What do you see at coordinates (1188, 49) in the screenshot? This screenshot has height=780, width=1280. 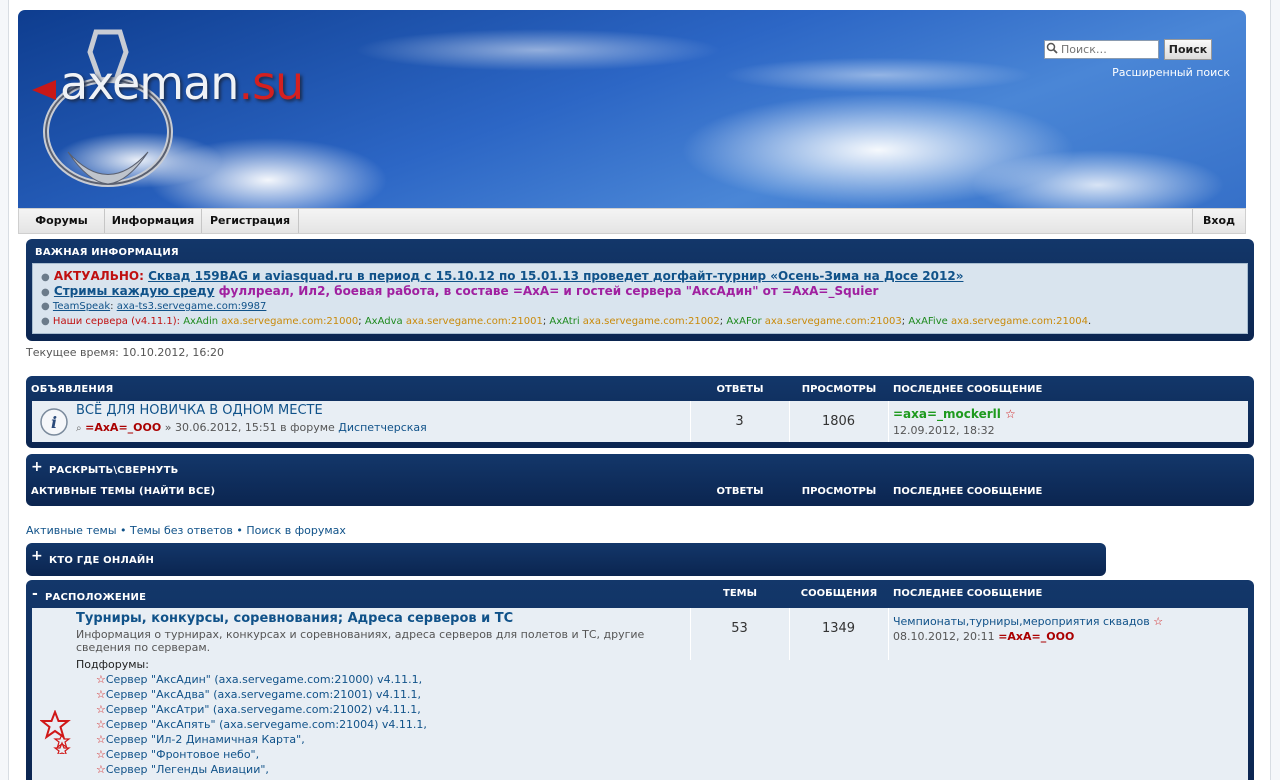 I see `search-button: Поиск` at bounding box center [1188, 49].